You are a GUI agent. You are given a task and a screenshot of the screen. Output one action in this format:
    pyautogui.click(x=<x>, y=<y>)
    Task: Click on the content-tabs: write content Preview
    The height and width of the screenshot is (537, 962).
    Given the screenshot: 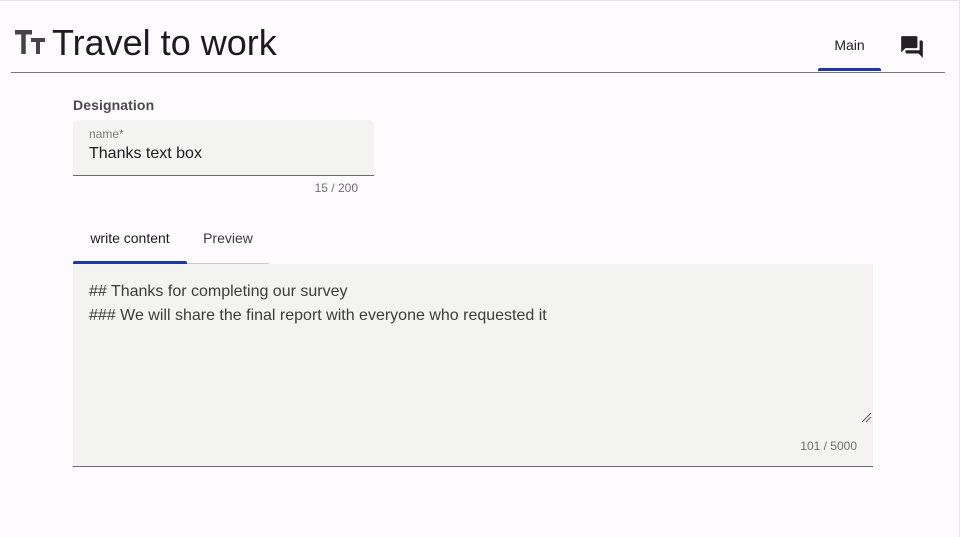 What is the action you would take?
    pyautogui.click(x=171, y=242)
    